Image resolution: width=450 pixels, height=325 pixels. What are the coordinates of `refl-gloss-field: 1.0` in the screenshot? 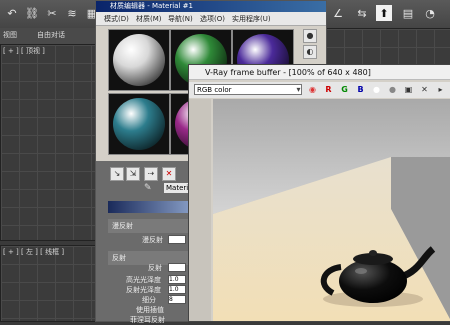 It's located at (177, 289).